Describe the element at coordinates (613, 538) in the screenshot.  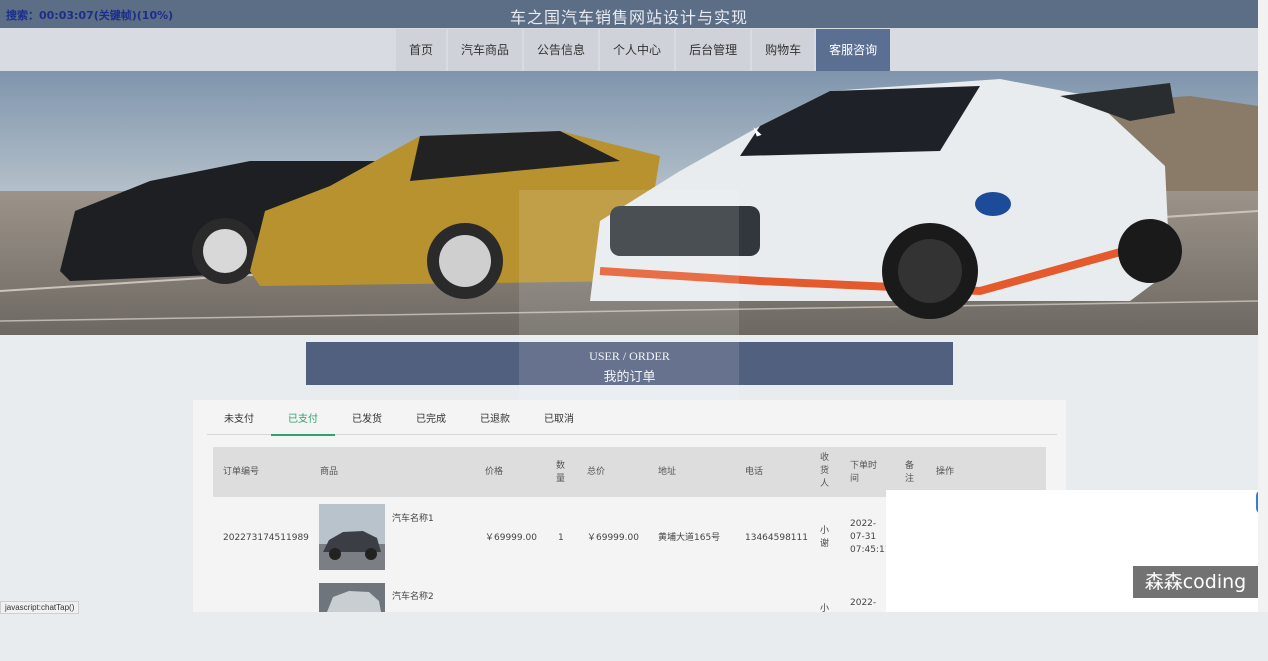
I see `total-price: ￥69999.00` at that location.